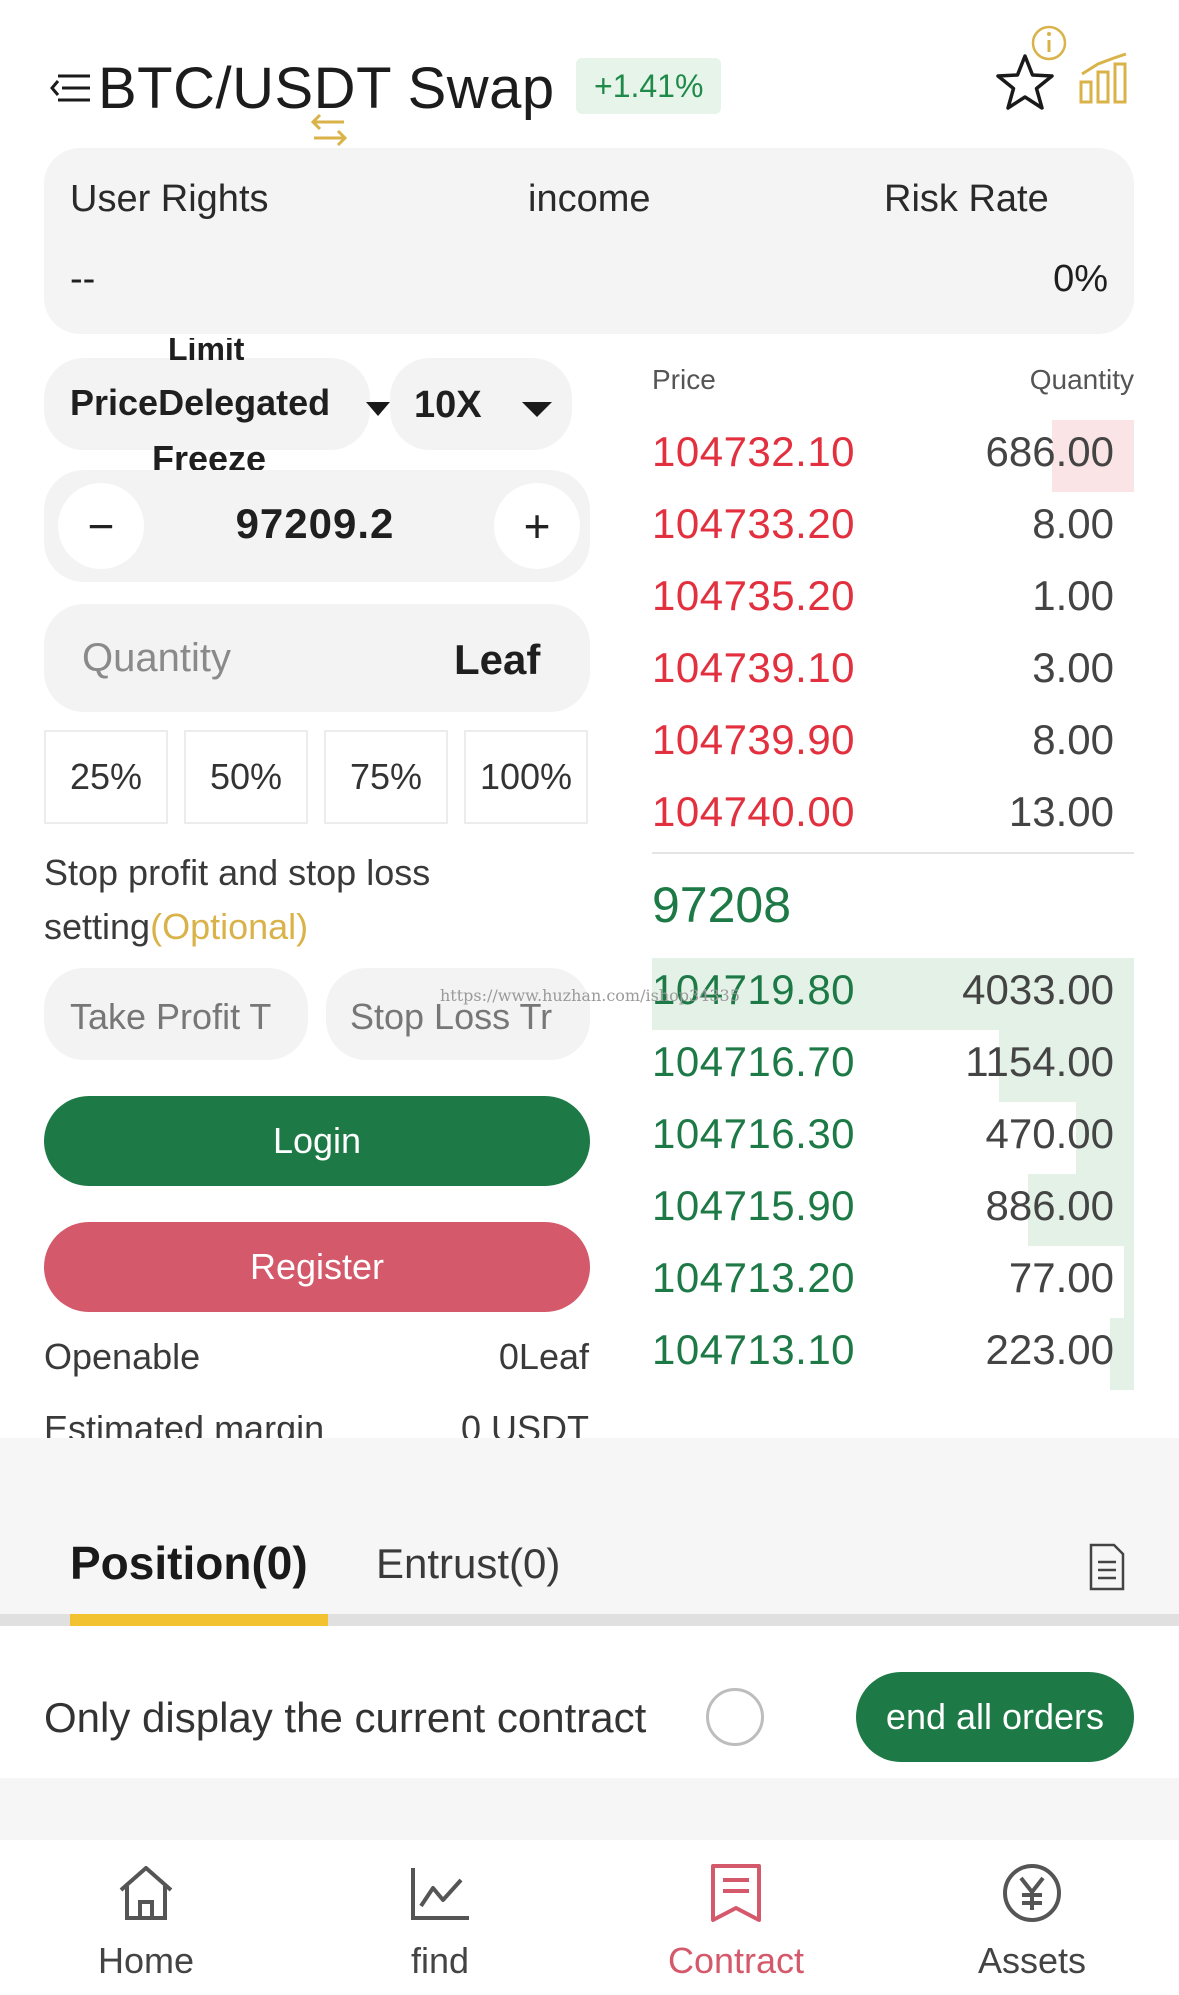 This screenshot has width=1179, height=1995. I want to click on decrease-price-button: −, so click(101, 526).